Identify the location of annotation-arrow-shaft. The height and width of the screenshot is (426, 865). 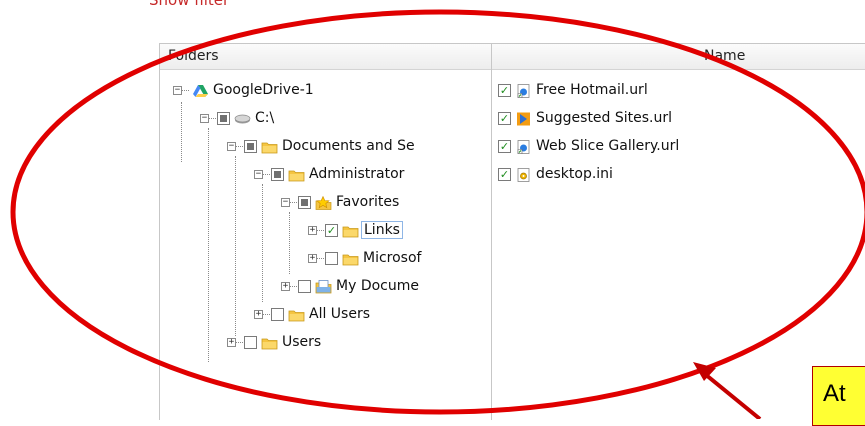
(730, 393).